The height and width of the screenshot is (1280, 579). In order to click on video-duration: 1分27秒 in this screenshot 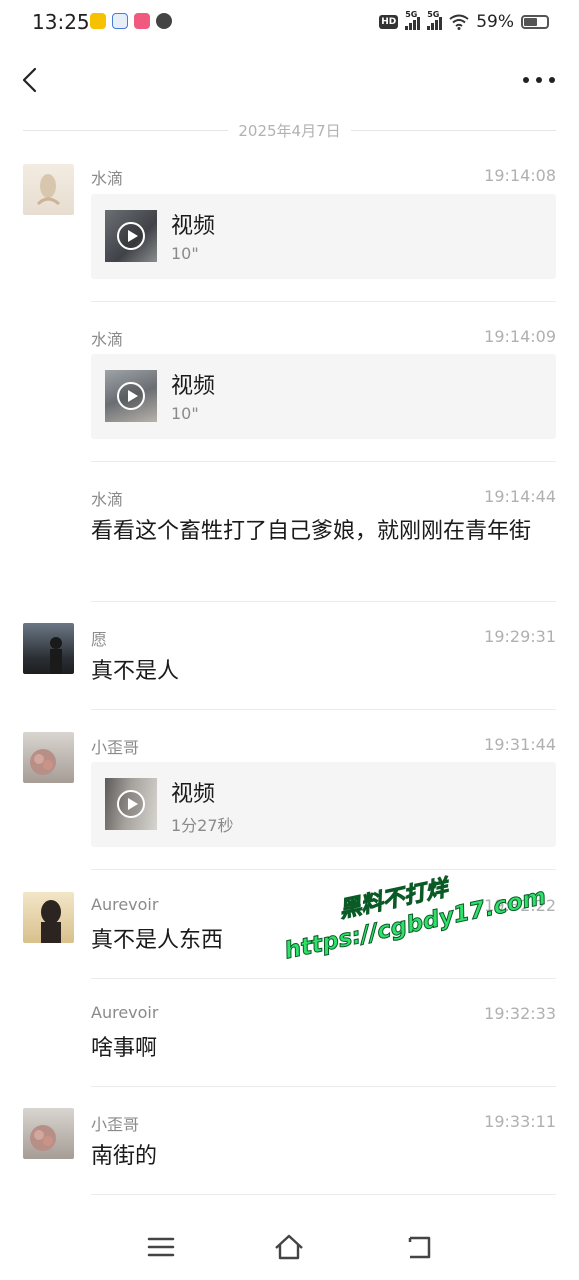, I will do `click(202, 825)`.